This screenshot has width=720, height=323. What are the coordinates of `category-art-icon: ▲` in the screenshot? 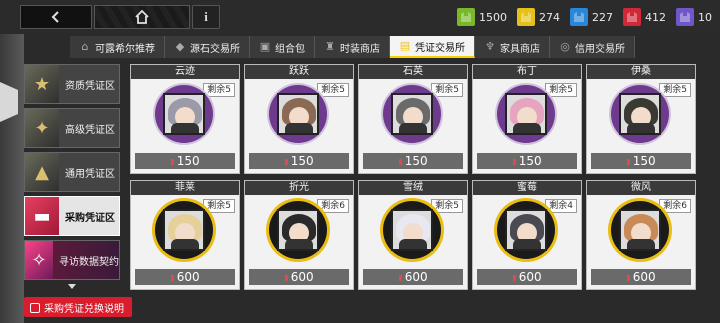 It's located at (42, 172).